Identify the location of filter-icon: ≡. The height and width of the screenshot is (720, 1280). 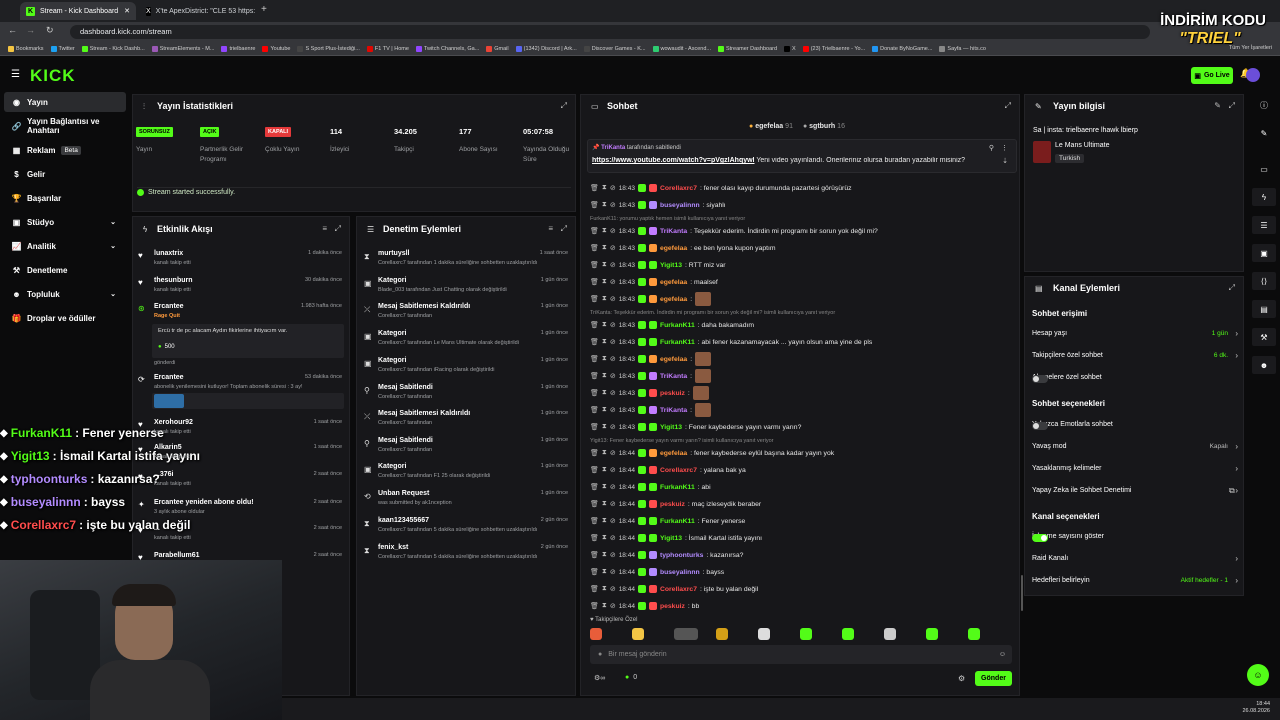
(324, 228).